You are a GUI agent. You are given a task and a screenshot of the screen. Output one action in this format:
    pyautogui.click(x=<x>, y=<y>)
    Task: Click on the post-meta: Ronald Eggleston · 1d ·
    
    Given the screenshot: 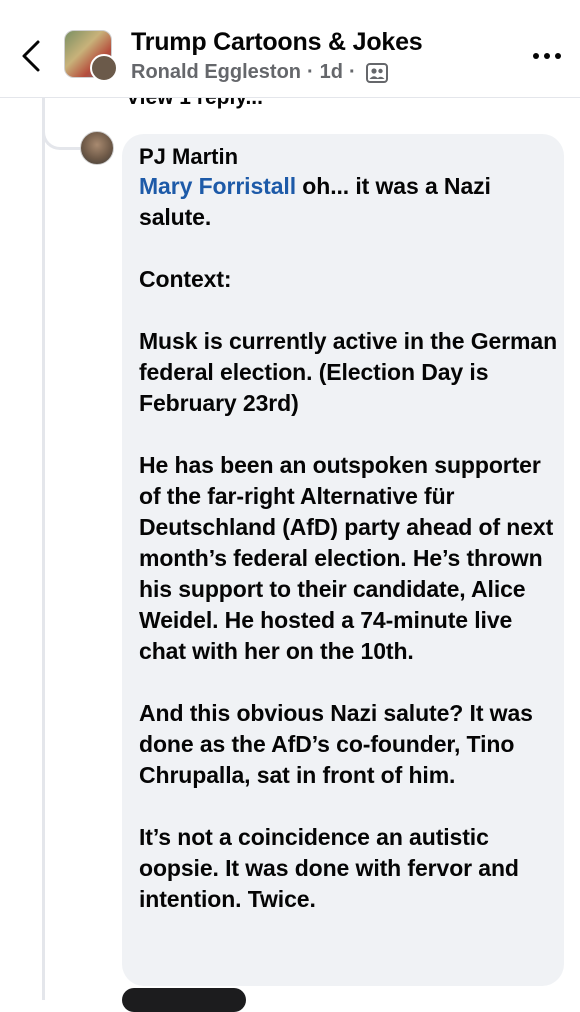 What is the action you would take?
    pyautogui.click(x=259, y=72)
    